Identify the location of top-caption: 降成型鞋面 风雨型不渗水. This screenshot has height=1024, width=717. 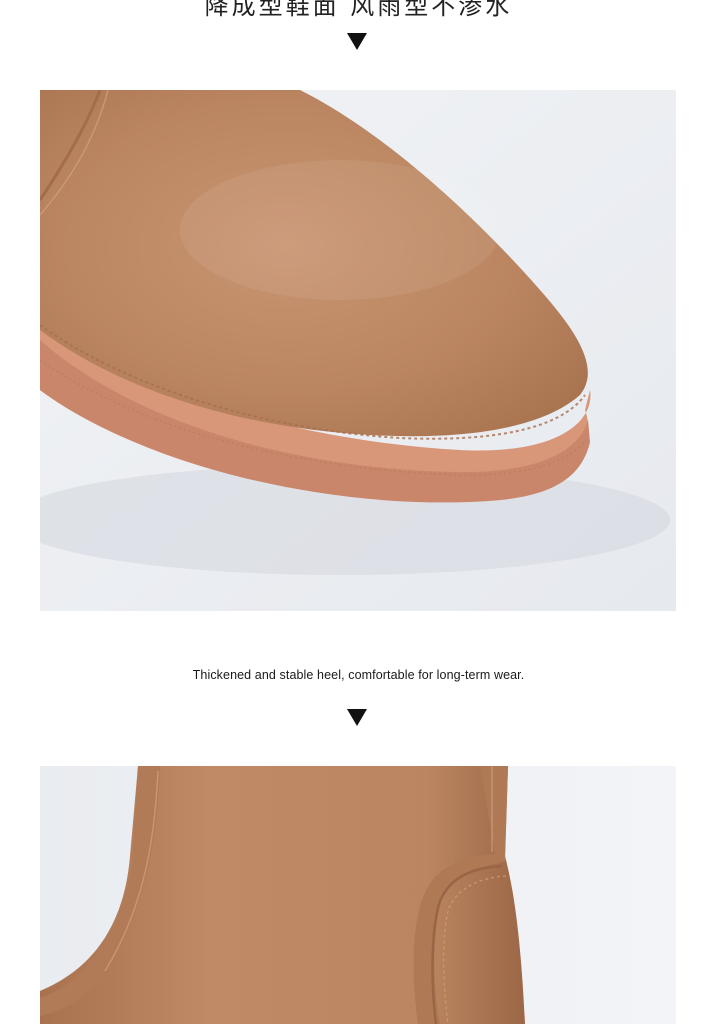
(358, 10).